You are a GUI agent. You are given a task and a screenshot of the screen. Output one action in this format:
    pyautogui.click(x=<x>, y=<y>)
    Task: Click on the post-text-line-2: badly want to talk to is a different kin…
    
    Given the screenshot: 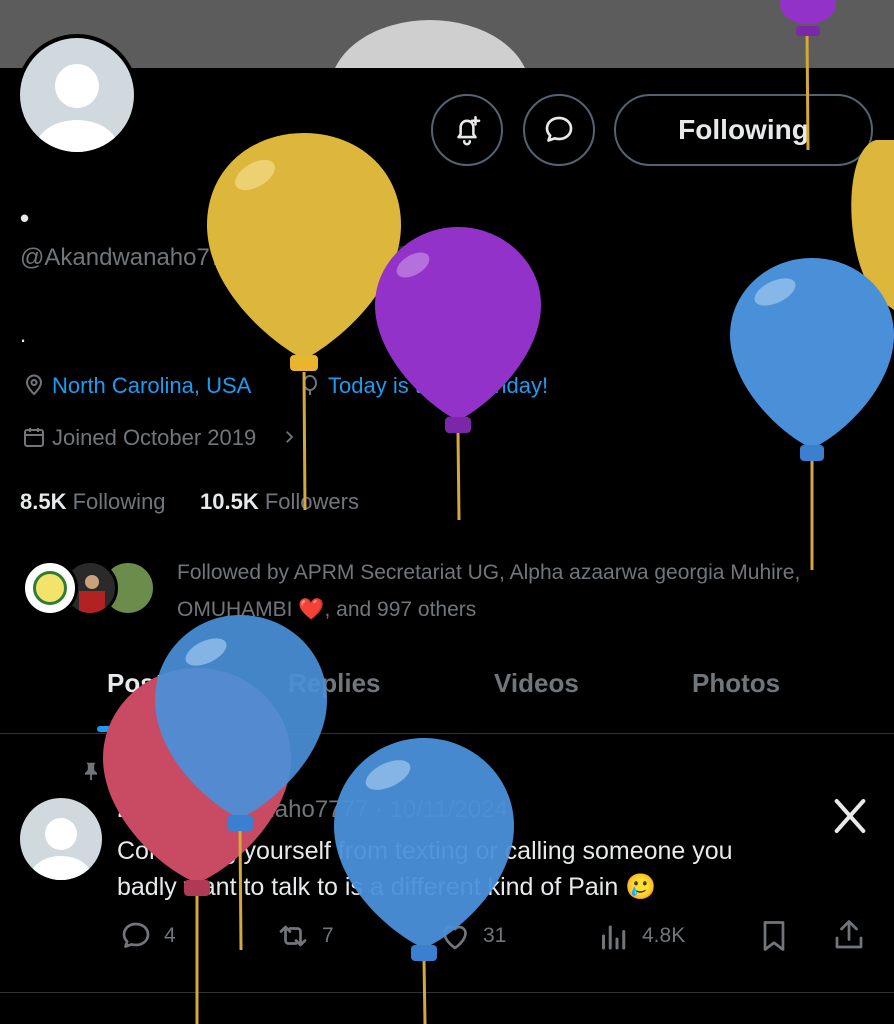 What is the action you would take?
    pyautogui.click(x=387, y=887)
    